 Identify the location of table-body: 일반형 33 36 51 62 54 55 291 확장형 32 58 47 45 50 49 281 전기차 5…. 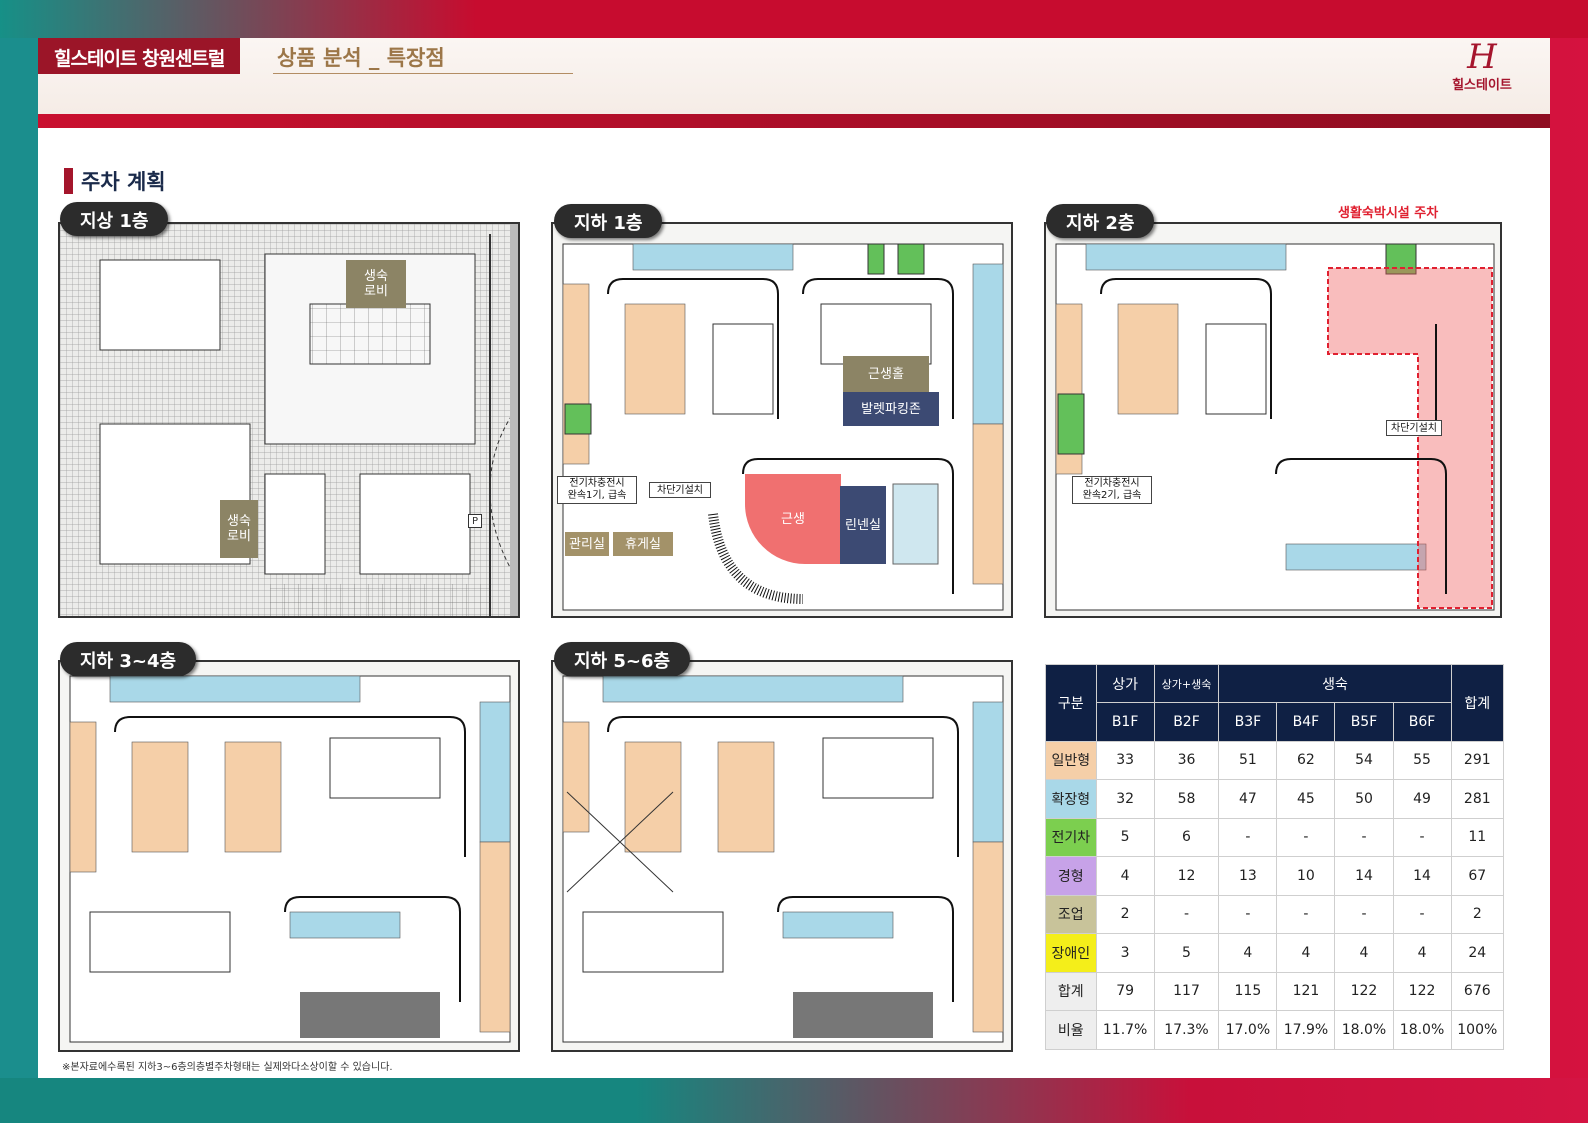
(1275, 895).